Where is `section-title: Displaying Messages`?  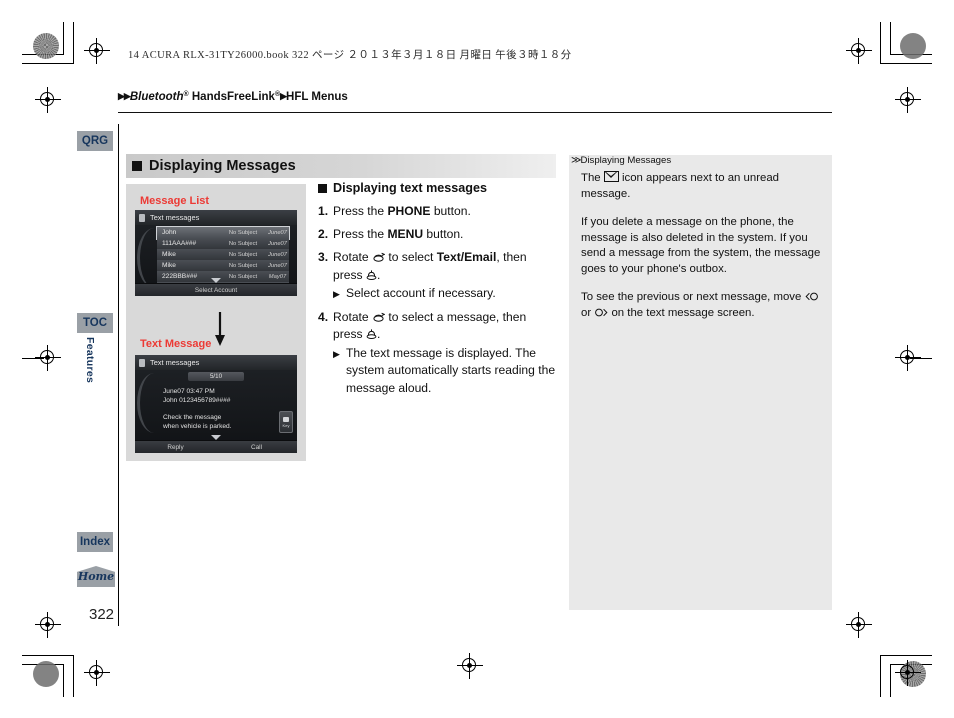
section-title: Displaying Messages is located at coordinates (222, 166).